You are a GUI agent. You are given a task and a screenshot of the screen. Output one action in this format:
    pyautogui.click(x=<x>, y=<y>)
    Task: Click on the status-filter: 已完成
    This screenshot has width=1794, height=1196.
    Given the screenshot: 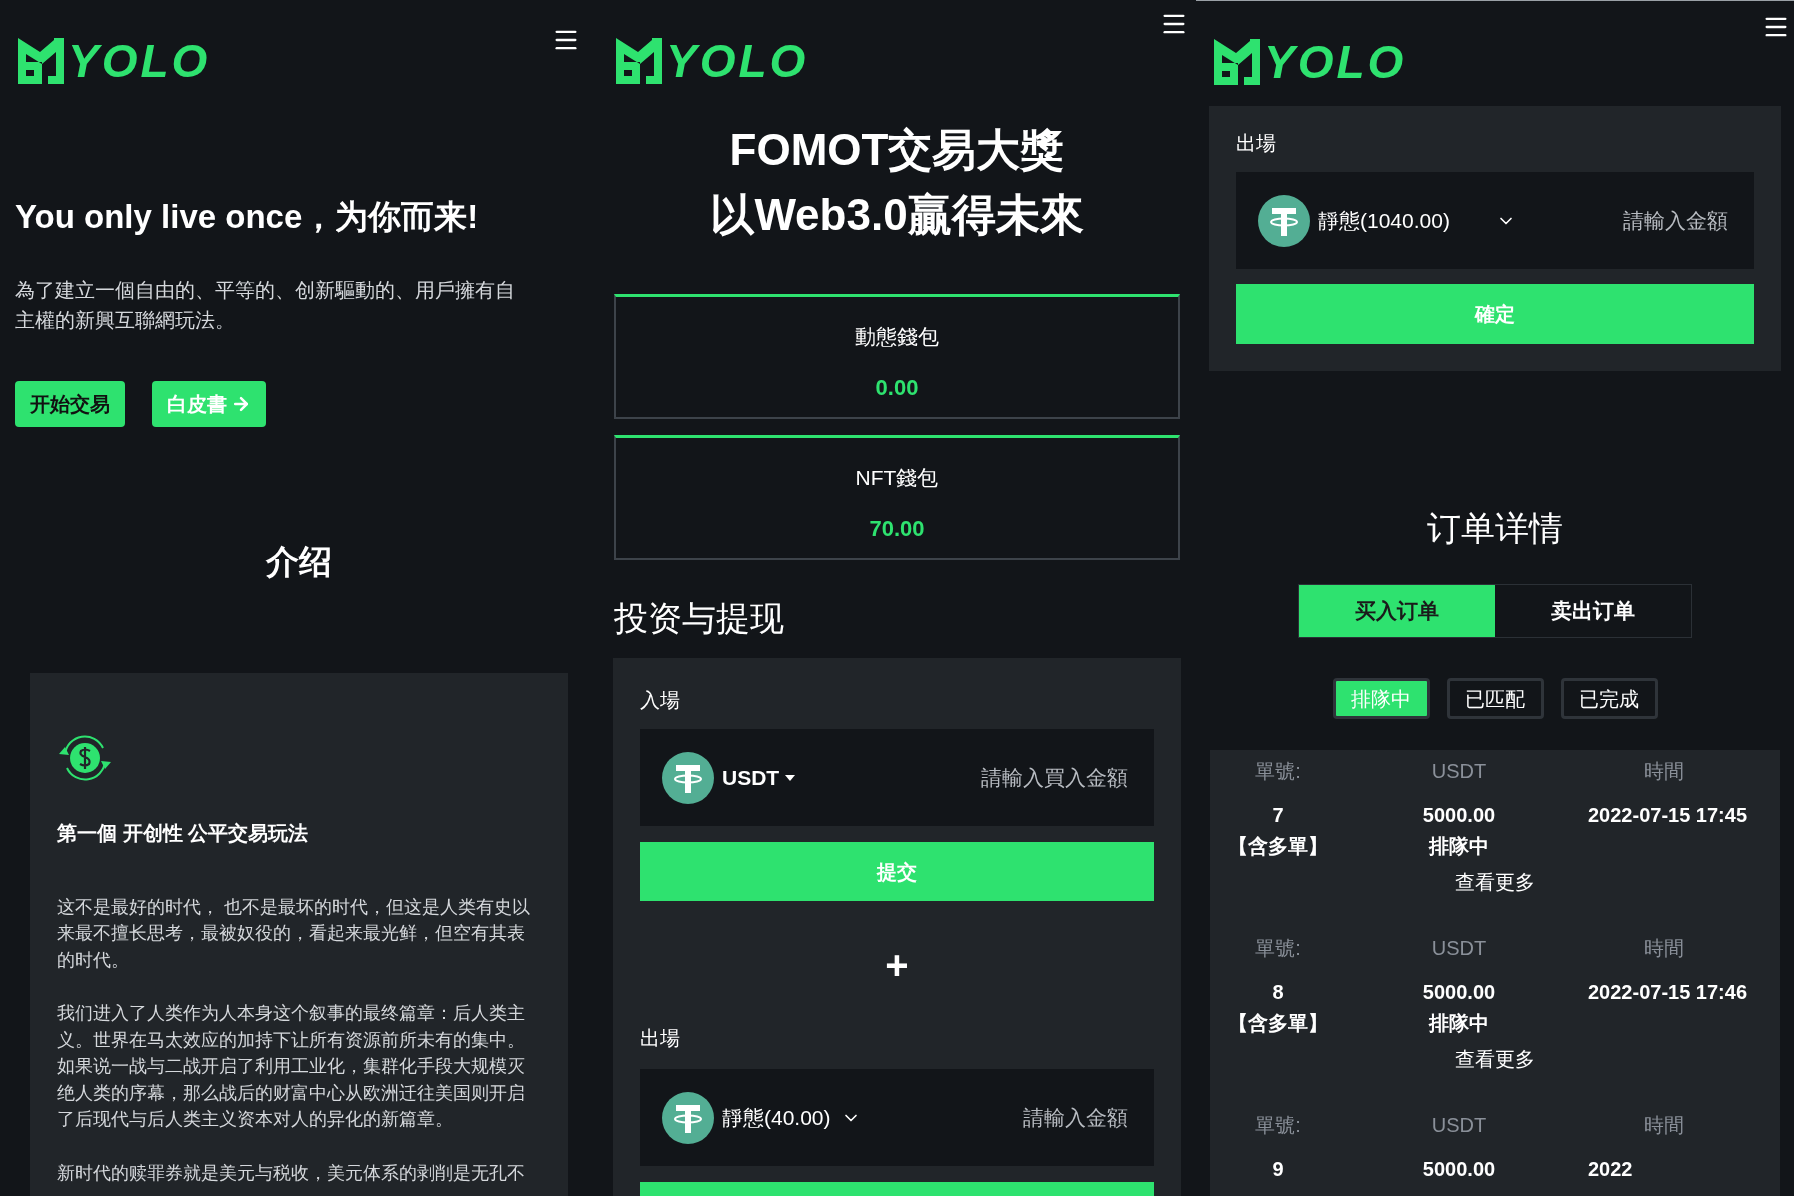 What is the action you would take?
    pyautogui.click(x=1609, y=698)
    